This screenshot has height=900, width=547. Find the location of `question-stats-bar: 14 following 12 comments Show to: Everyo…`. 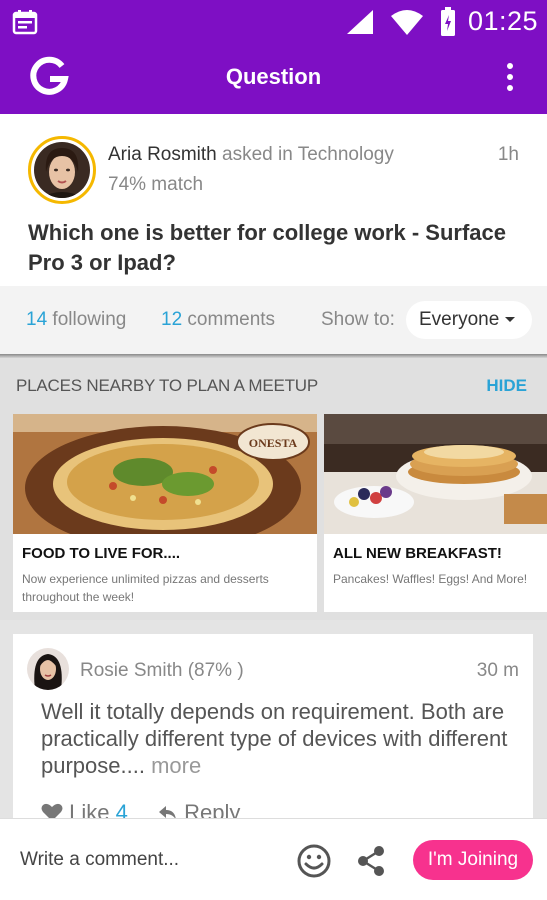

question-stats-bar: 14 following 12 comments Show to: Everyo… is located at coordinates (273, 321).